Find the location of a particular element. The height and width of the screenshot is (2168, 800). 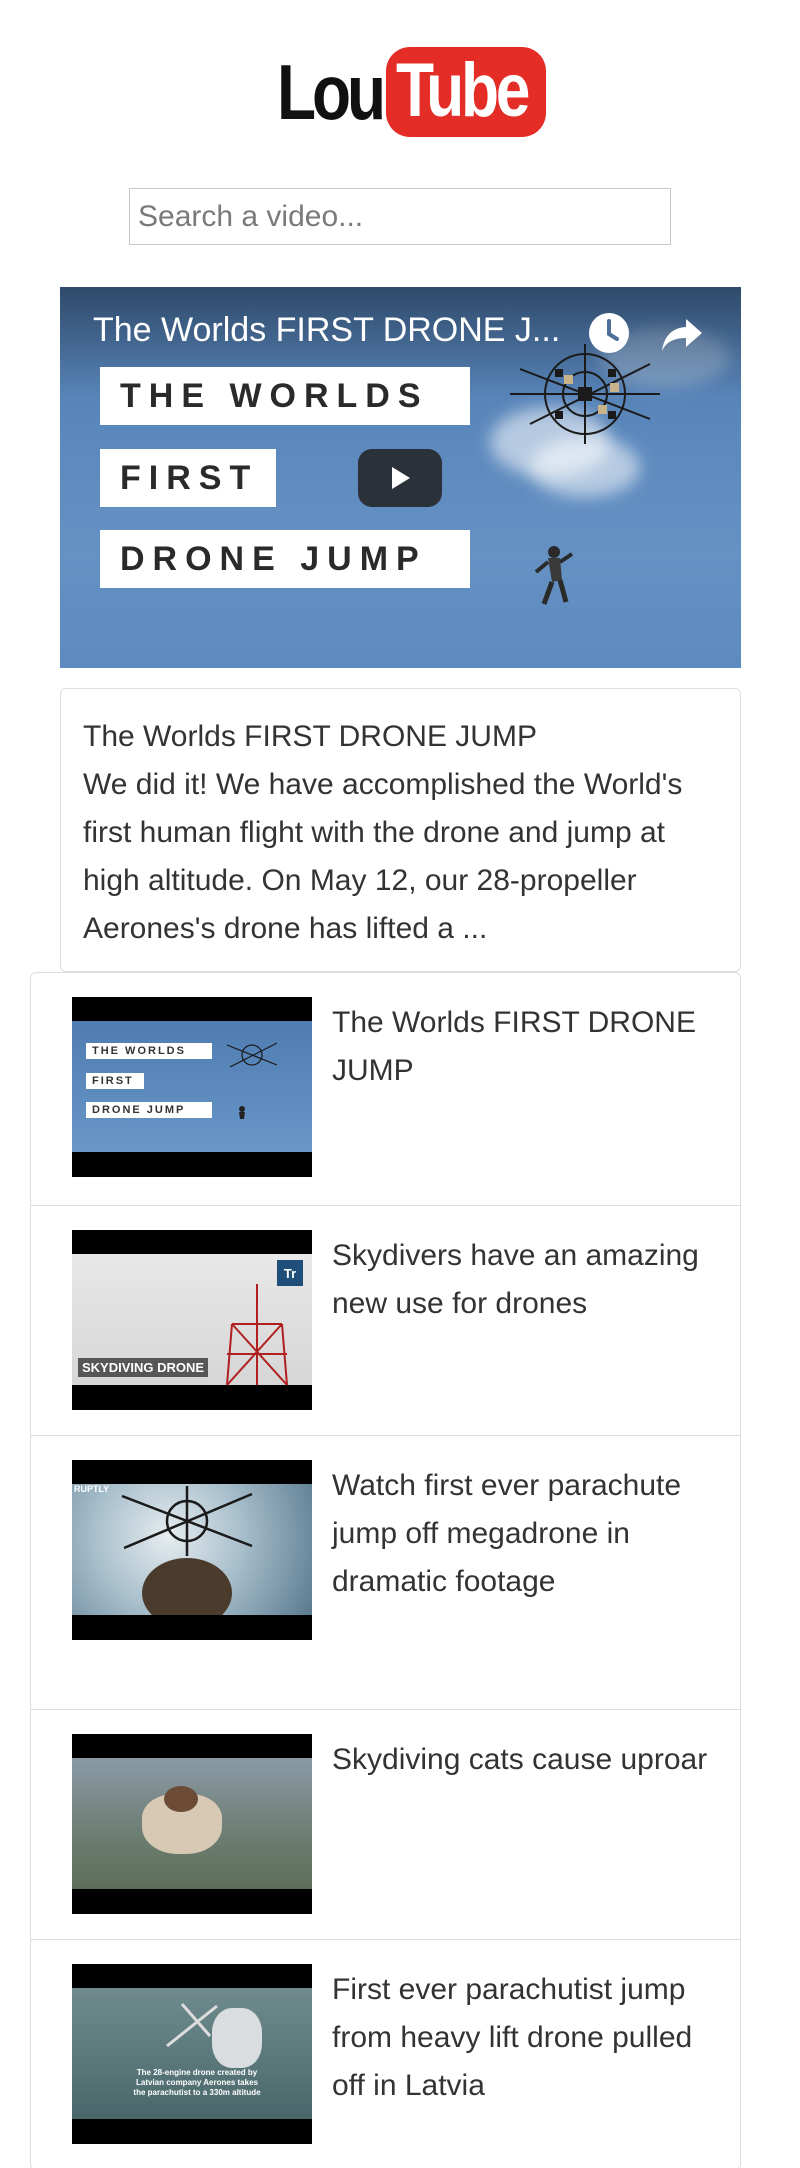

thumb-caption-line: Latvian company Aerones takes is located at coordinates (197, 2082).